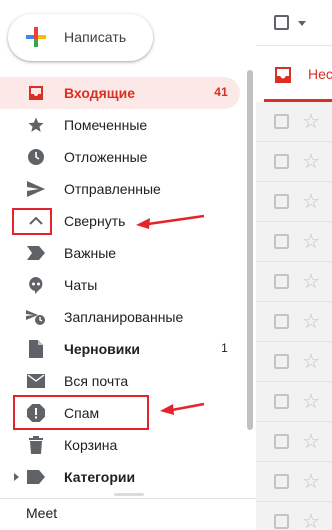  Describe the element at coordinates (36, 349) in the screenshot. I see `draft-icon` at that location.